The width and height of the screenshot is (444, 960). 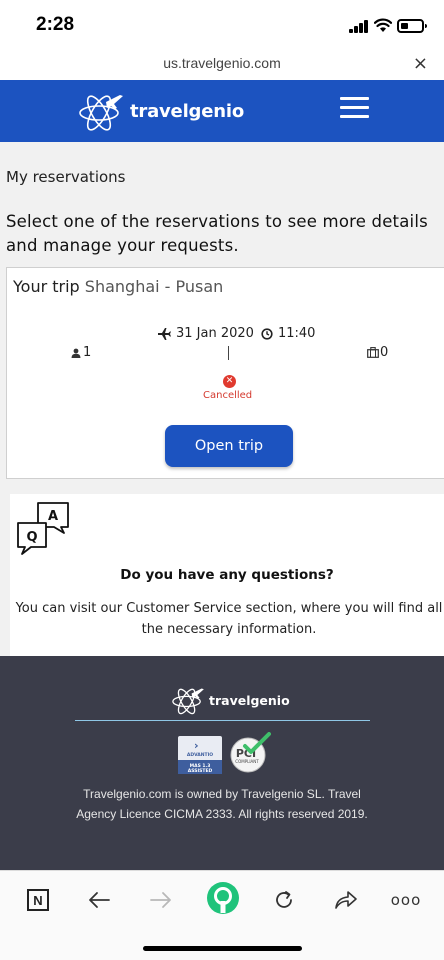 I want to click on site-header: travelgenio, so click(x=222, y=111).